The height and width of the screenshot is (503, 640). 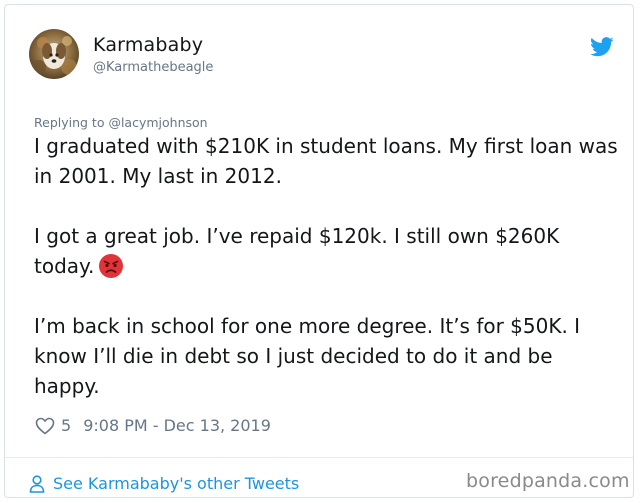 What do you see at coordinates (111, 266) in the screenshot?
I see `angry-face-emoji` at bounding box center [111, 266].